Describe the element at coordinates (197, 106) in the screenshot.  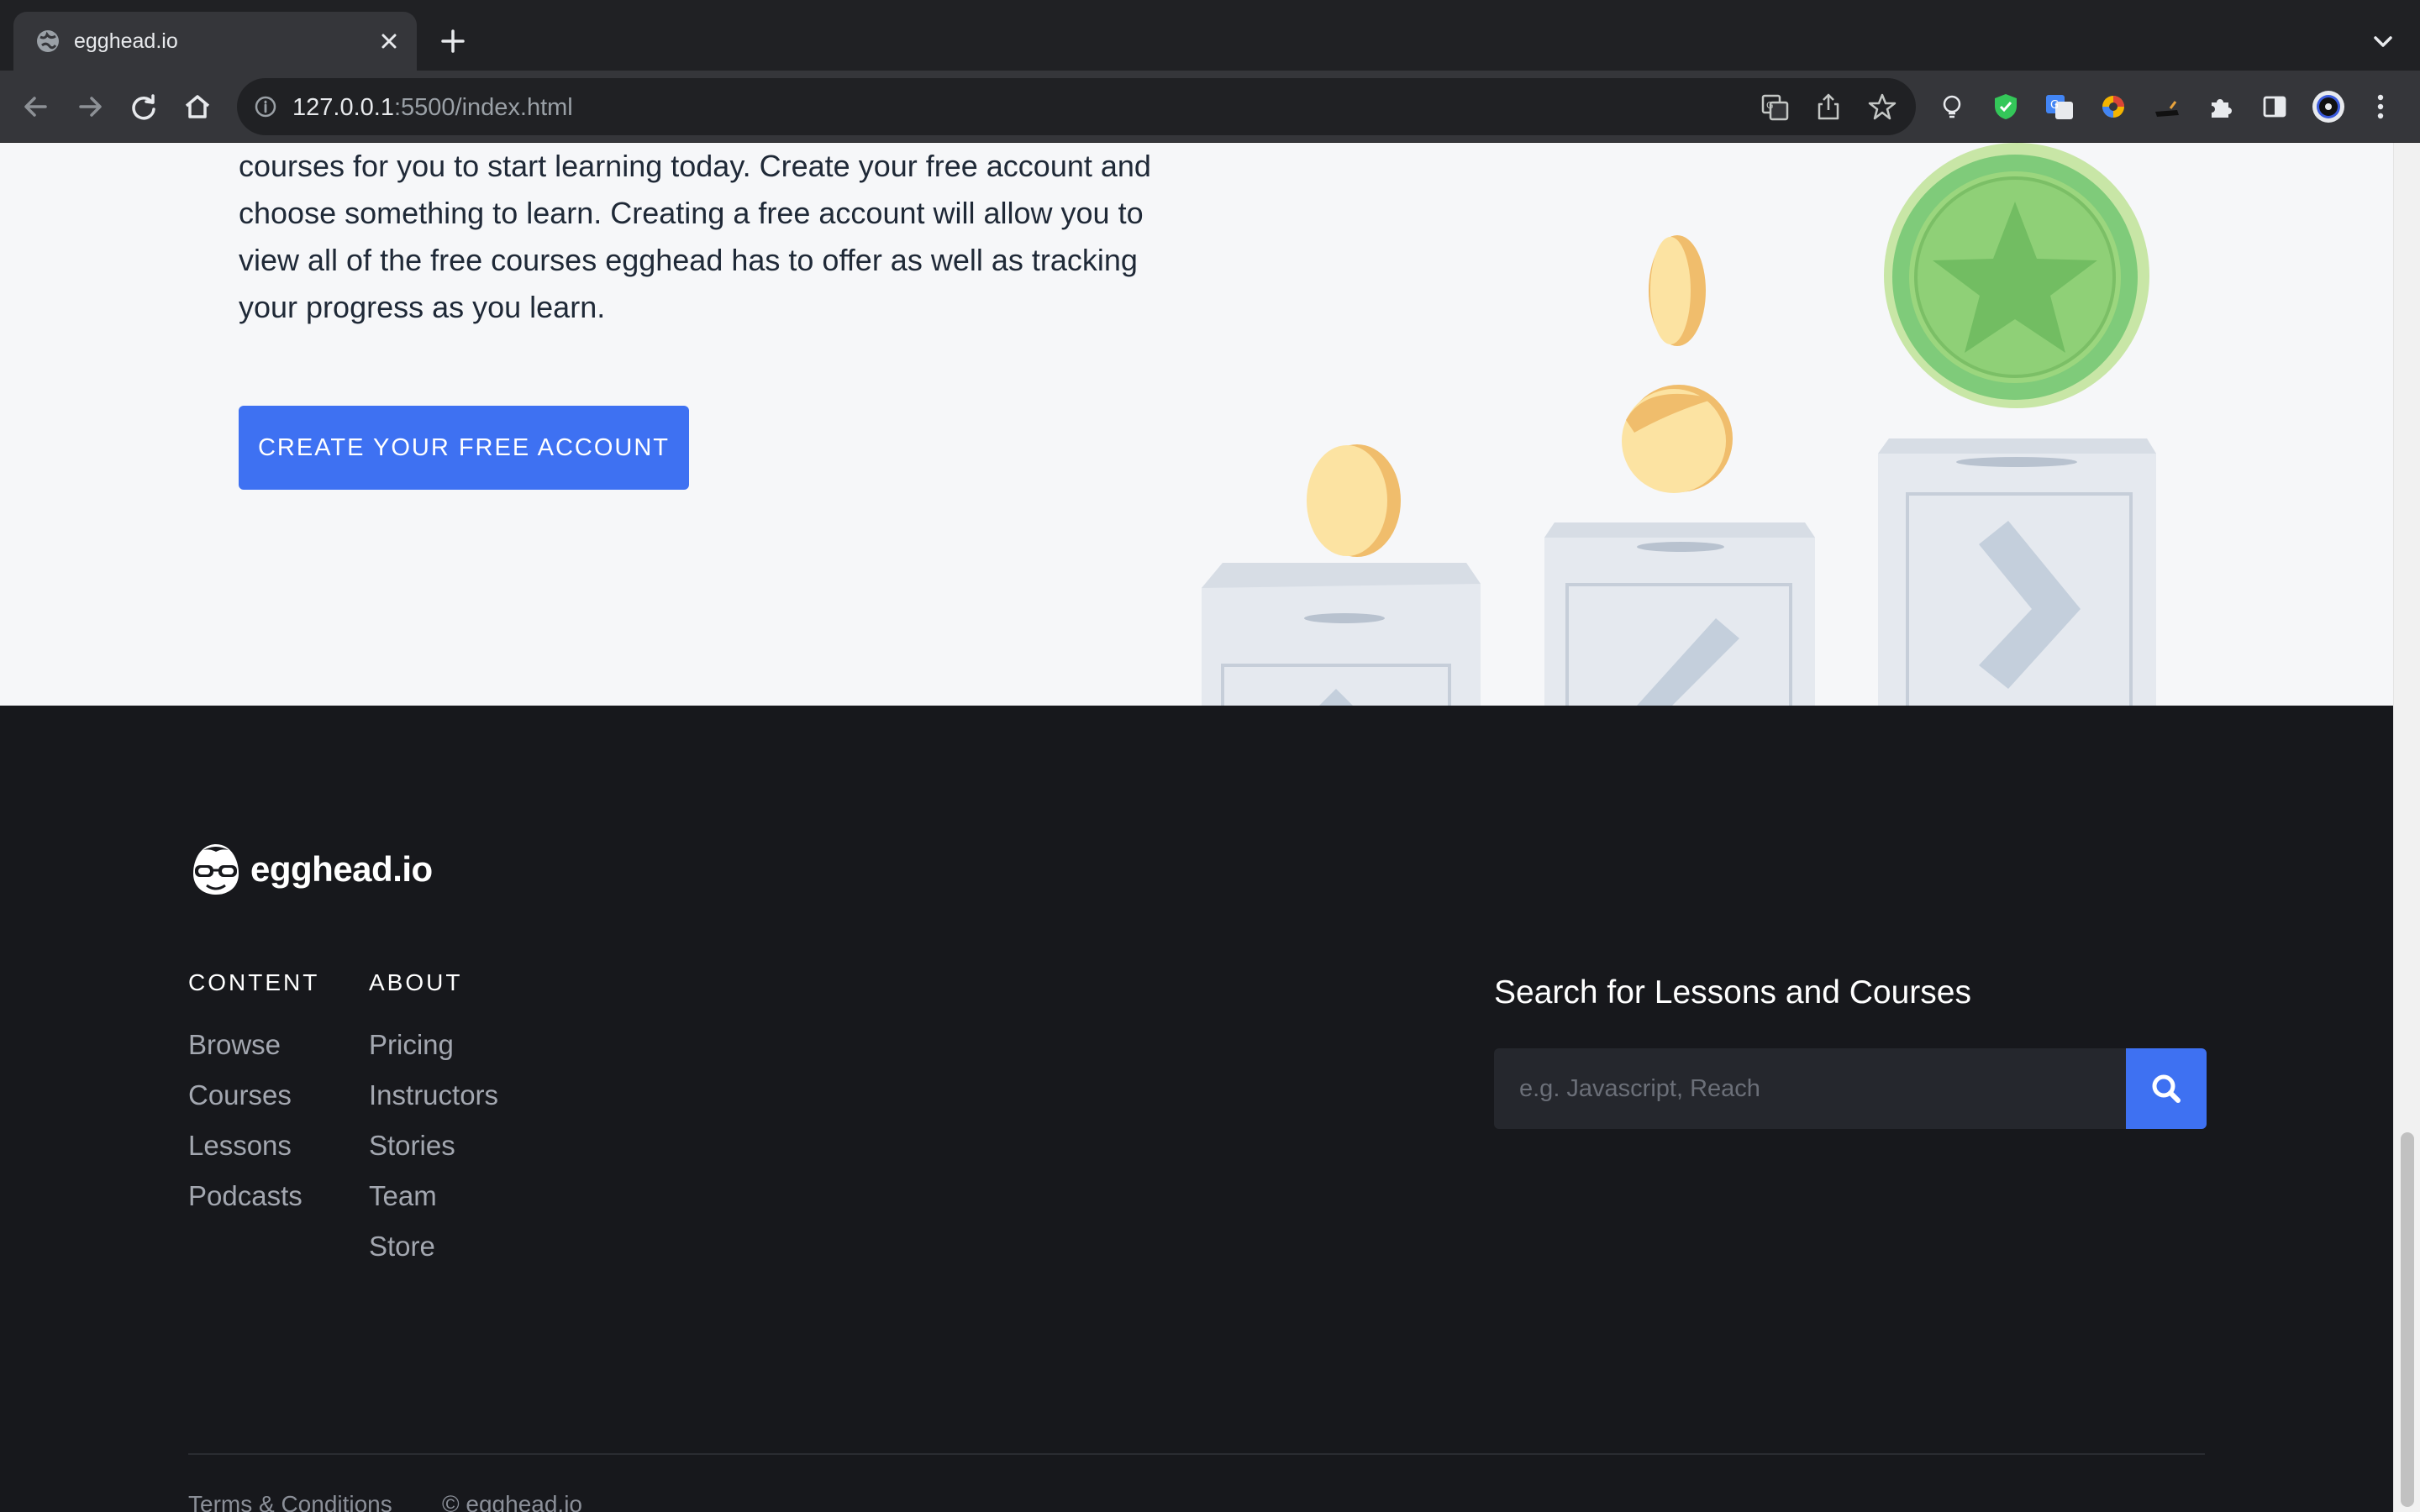
I see `home-icon` at that location.